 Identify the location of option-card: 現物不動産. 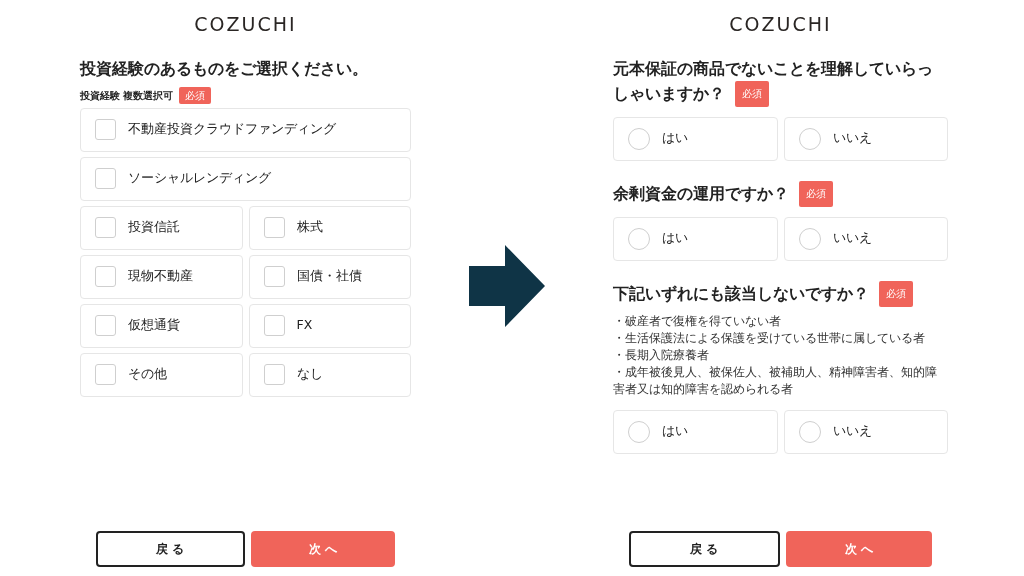
(161, 276).